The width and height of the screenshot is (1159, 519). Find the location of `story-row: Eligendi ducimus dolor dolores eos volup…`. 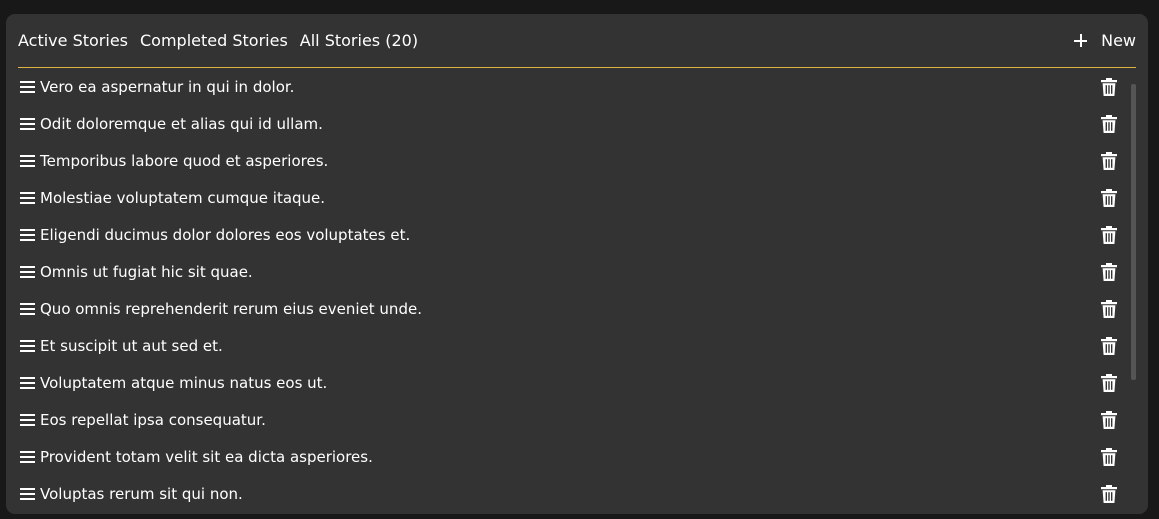

story-row: Eligendi ducimus dolor dolores eos volup… is located at coordinates (574, 234).